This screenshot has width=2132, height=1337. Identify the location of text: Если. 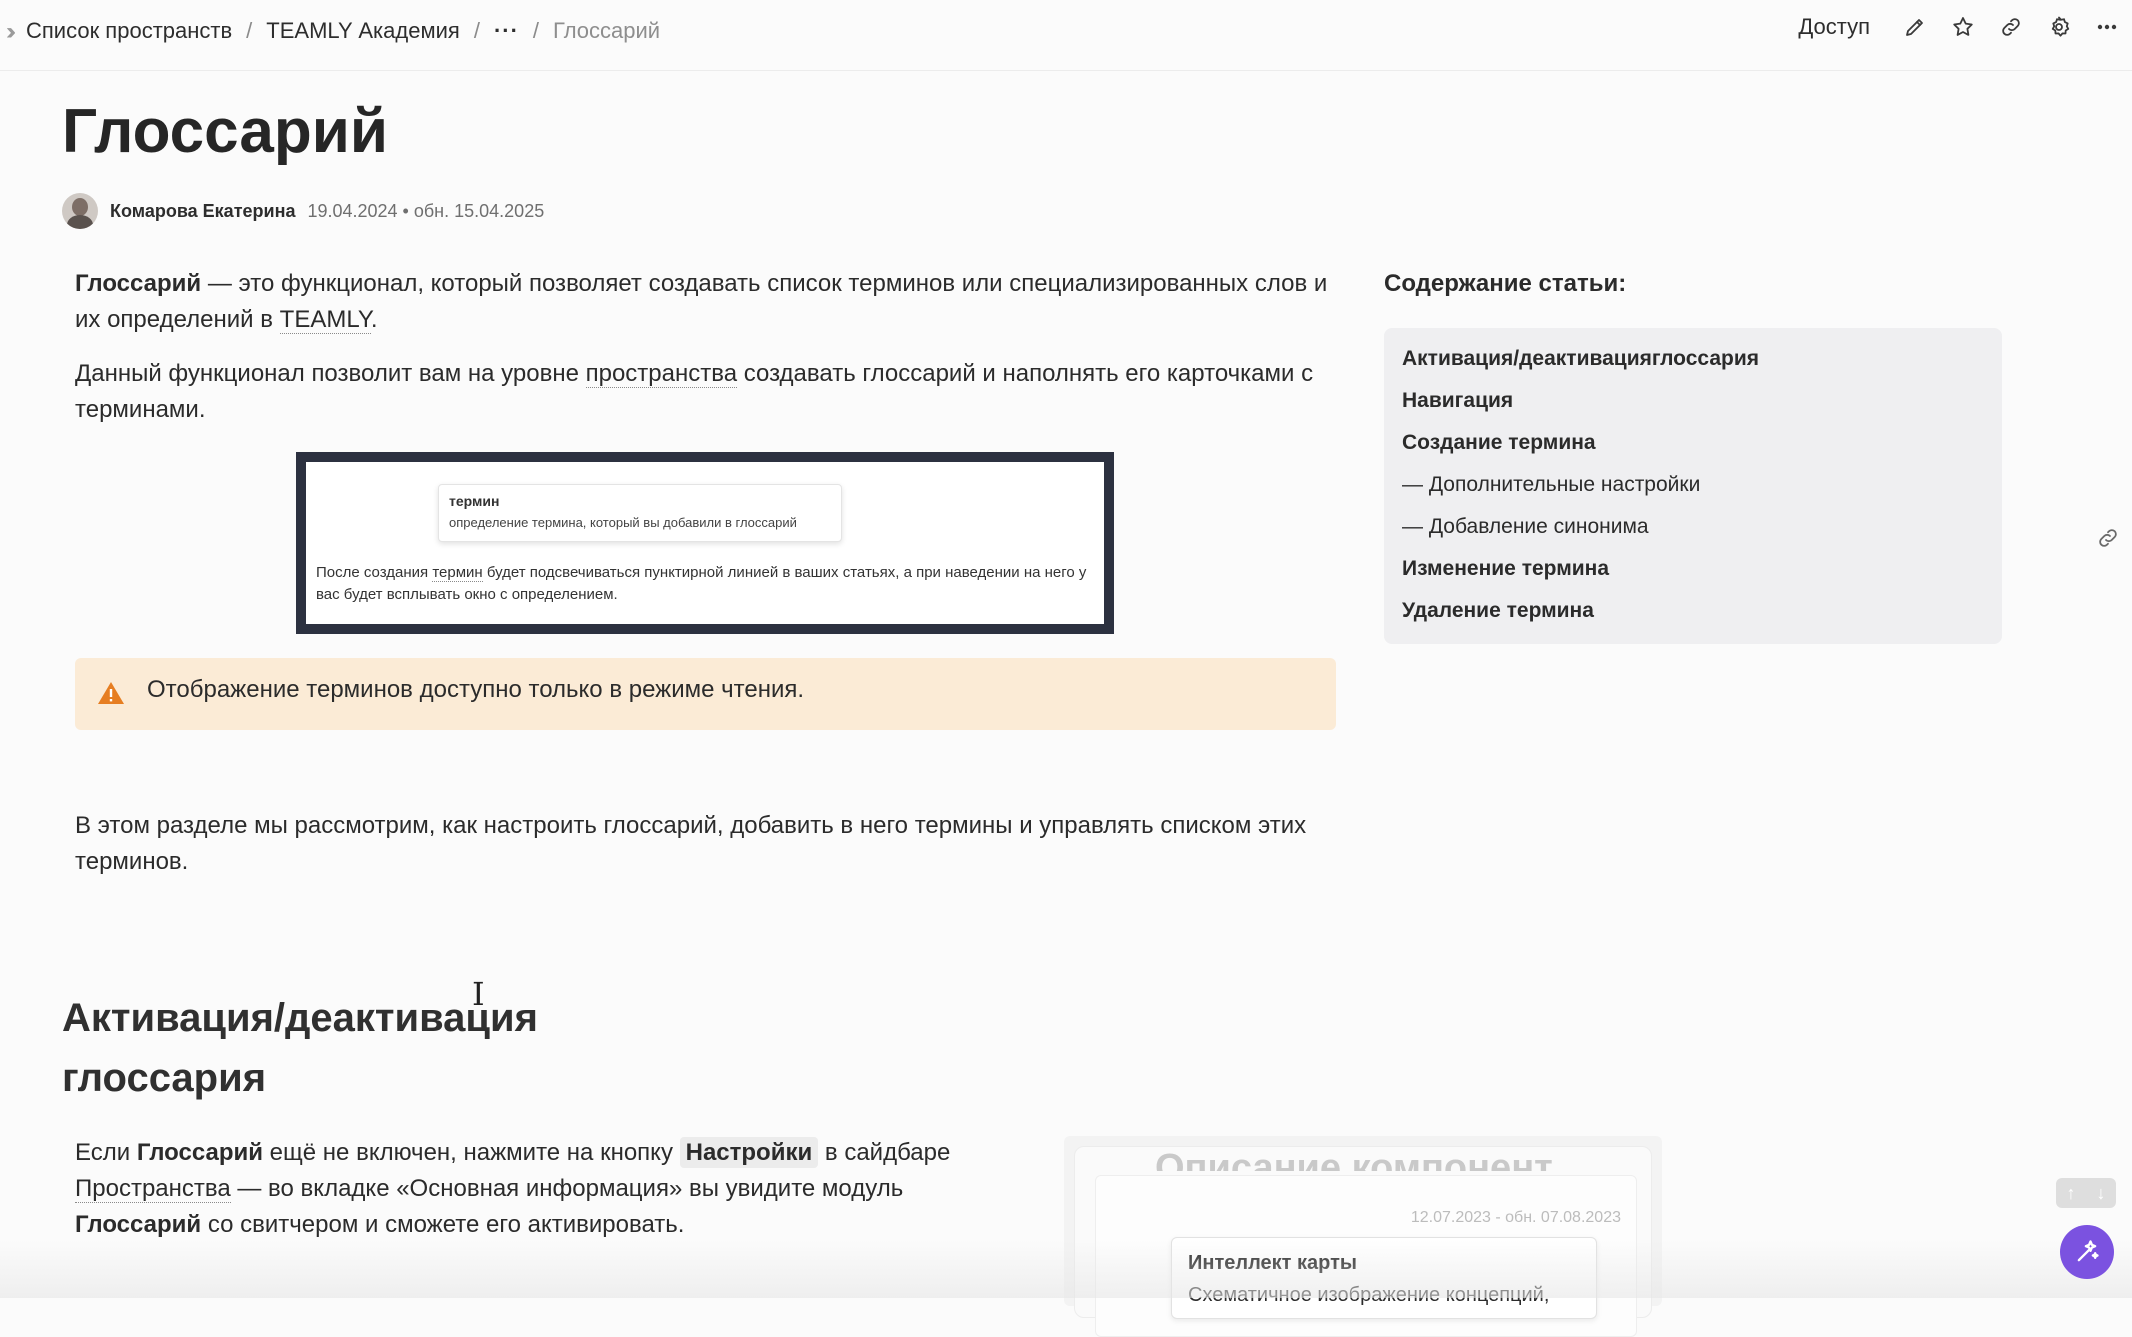
(106, 1152).